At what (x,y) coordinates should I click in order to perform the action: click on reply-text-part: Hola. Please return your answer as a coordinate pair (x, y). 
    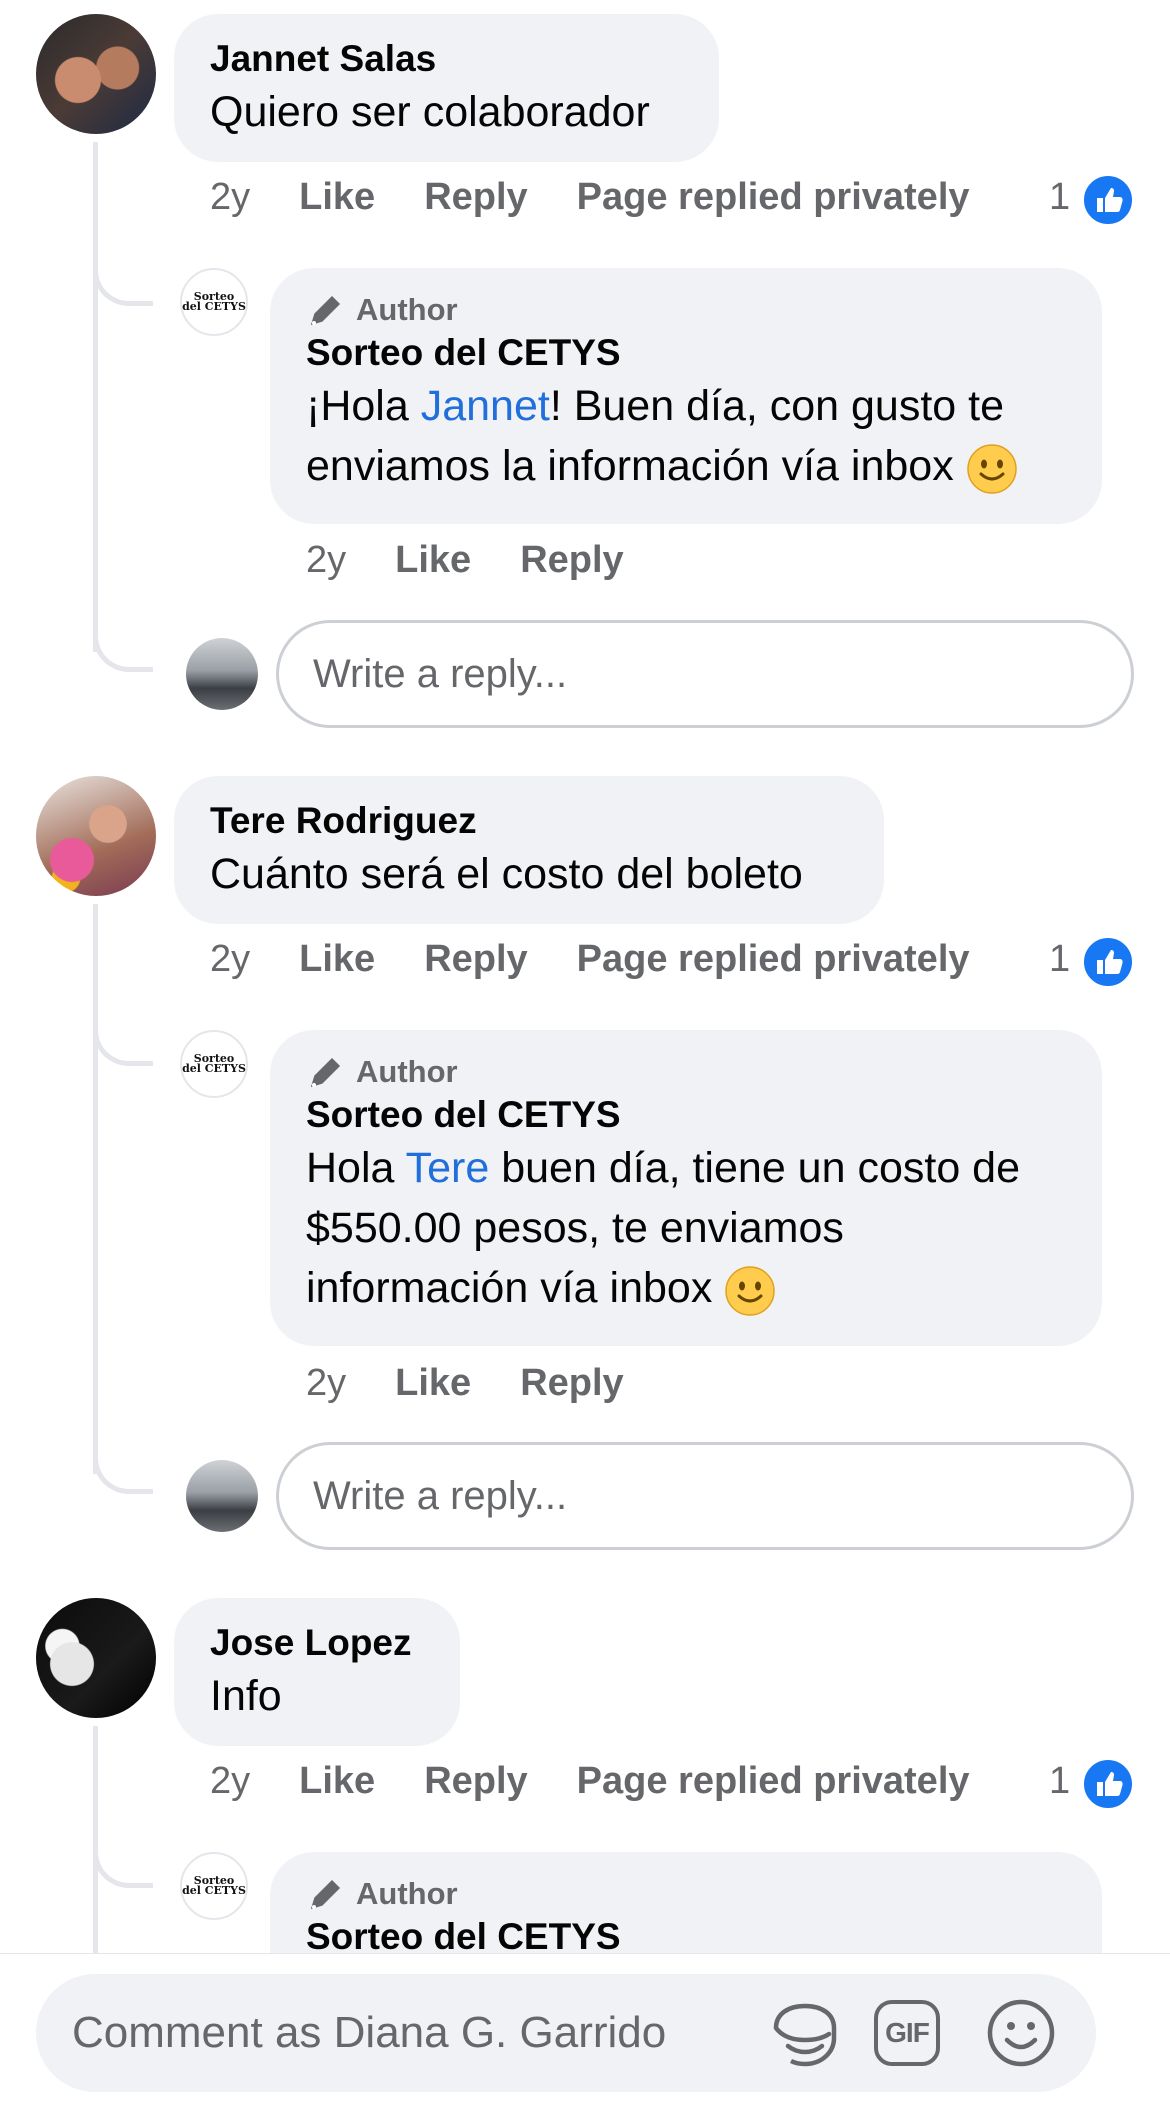
    Looking at the image, I should click on (356, 1168).